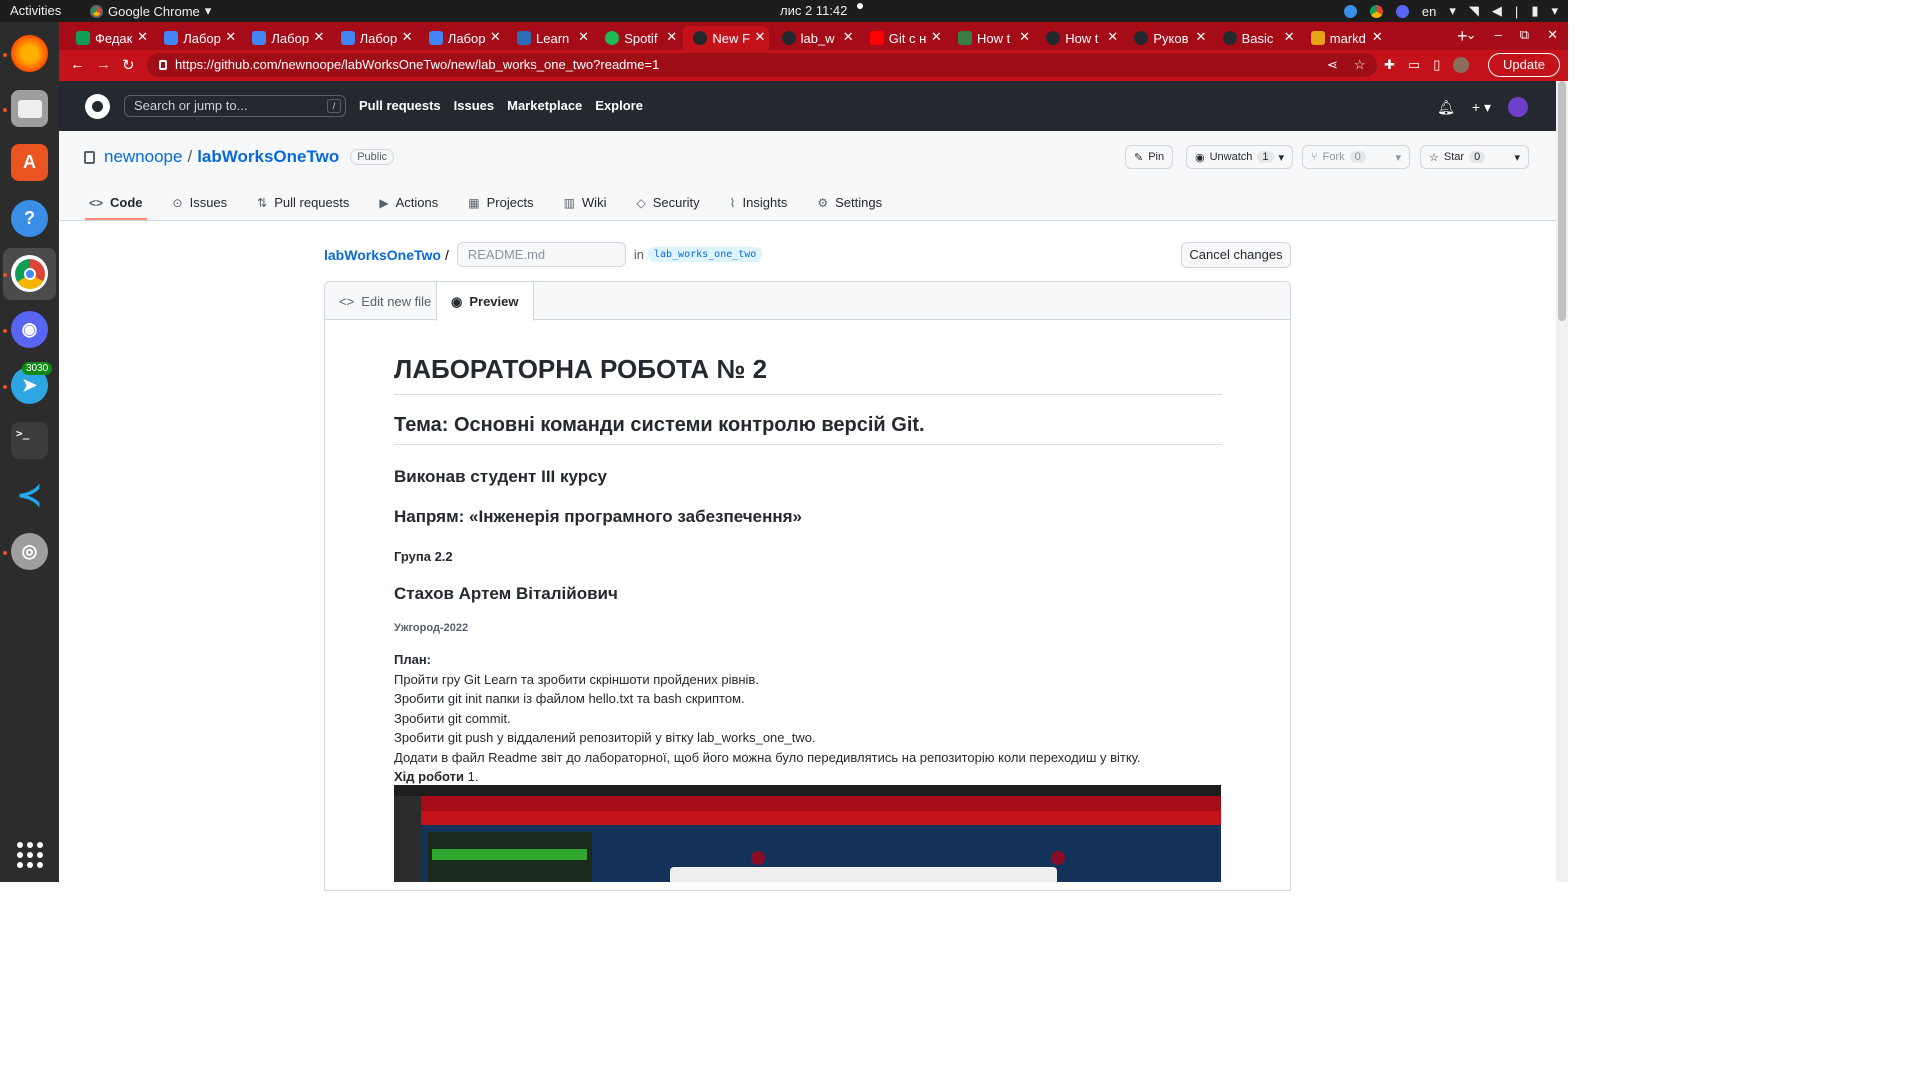 Image resolution: width=1920 pixels, height=1080 pixels. Describe the element at coordinates (150, 11) in the screenshot. I see `app-menu: Google Chrome ▾` at that location.